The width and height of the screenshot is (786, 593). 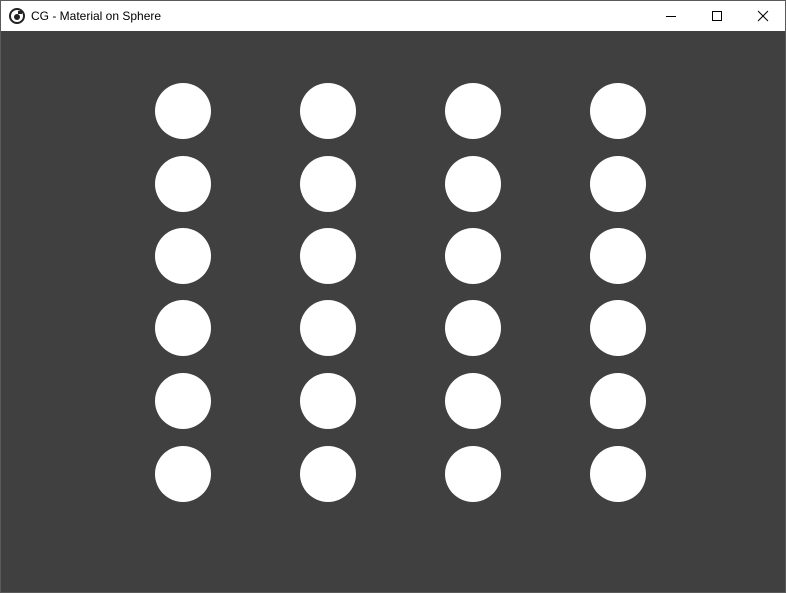 I want to click on sphere-r3-c4, so click(x=618, y=256).